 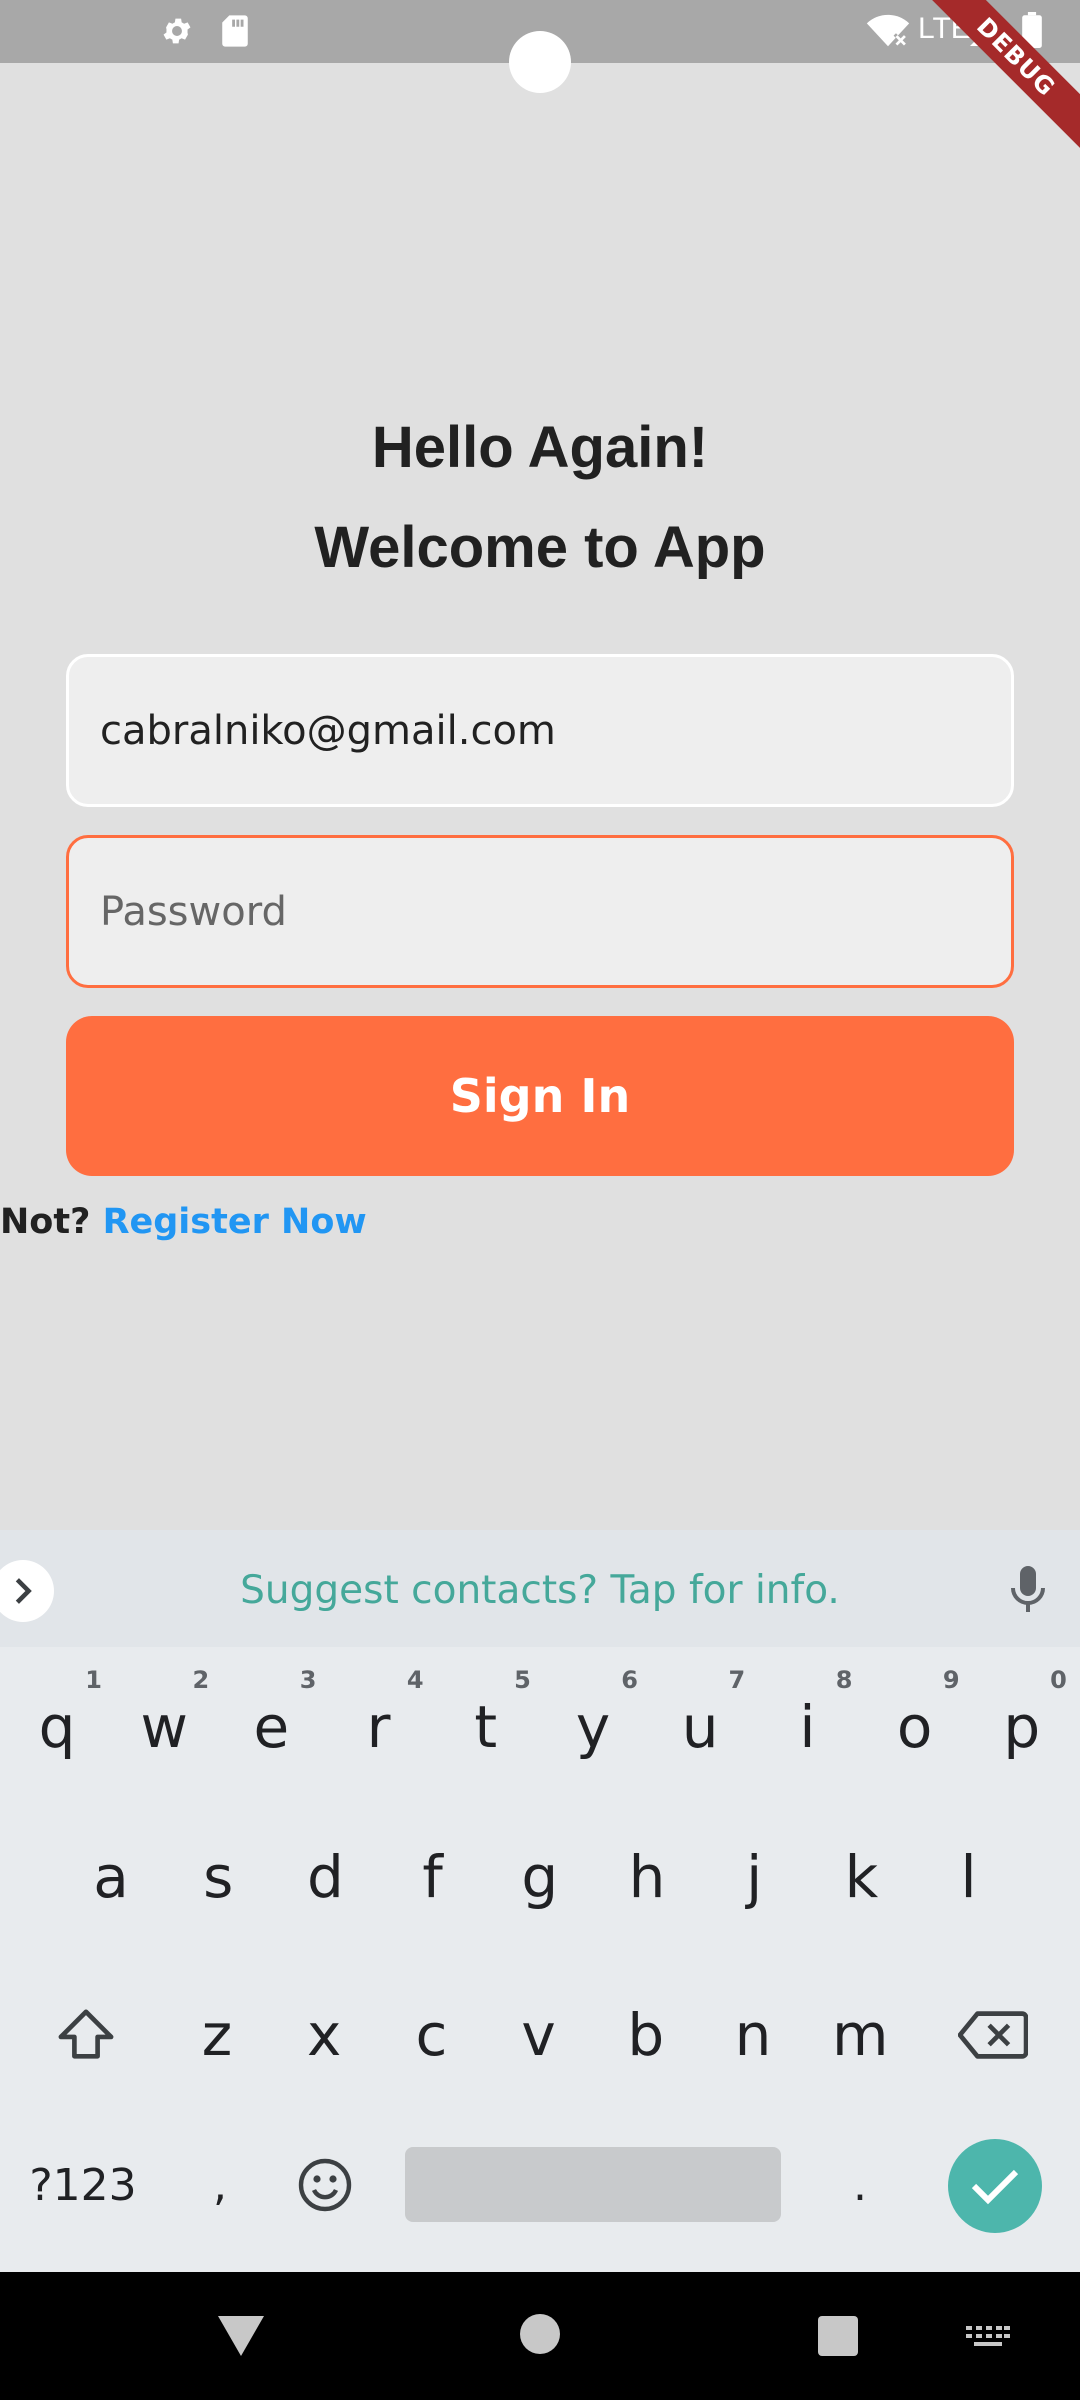 I want to click on email-value: cabralniko@gmail.com, so click(x=328, y=730).